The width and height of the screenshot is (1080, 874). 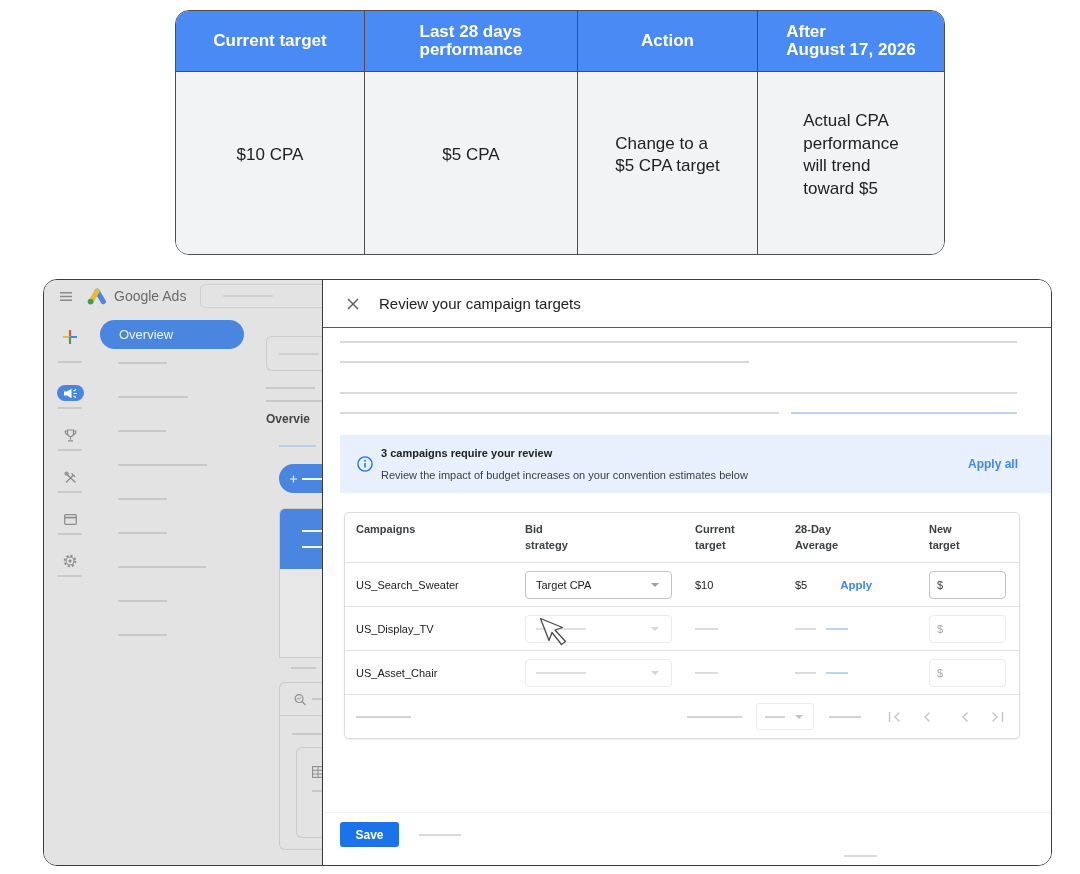 What do you see at coordinates (850, 41) in the screenshot?
I see `column-header: After August 17, 2026` at bounding box center [850, 41].